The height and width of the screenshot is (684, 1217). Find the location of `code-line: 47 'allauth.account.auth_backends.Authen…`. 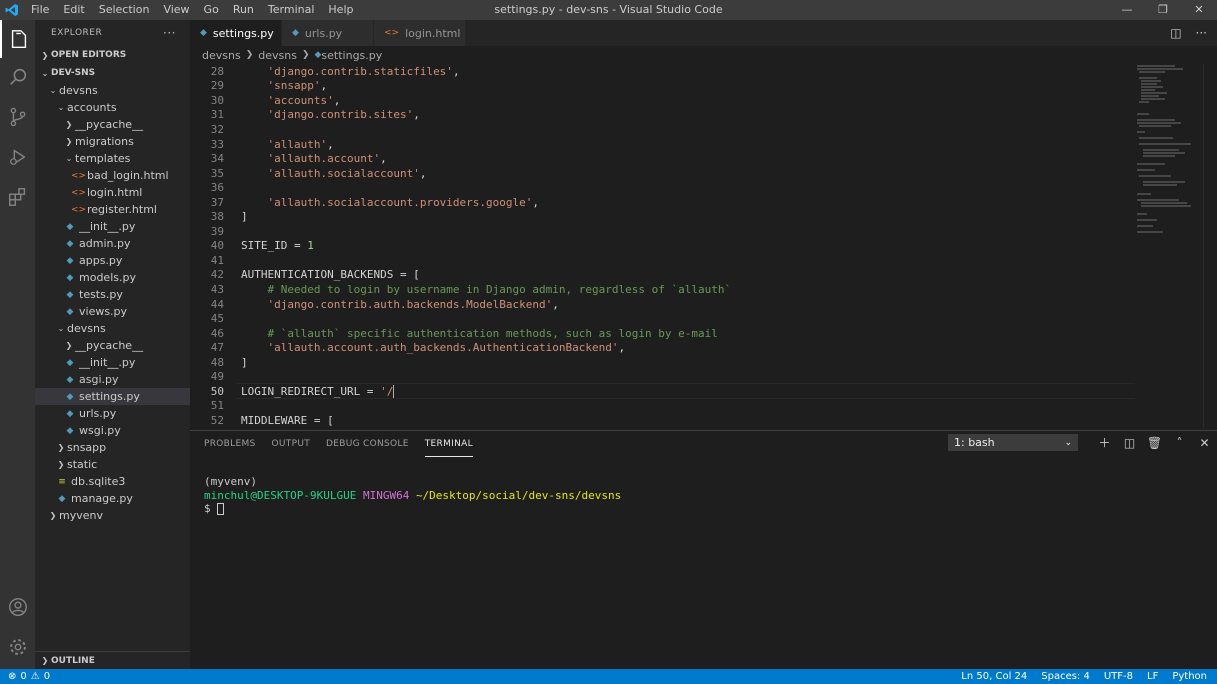

code-line: 47 'allauth.account.auth_backends.Authen… is located at coordinates (407, 347).